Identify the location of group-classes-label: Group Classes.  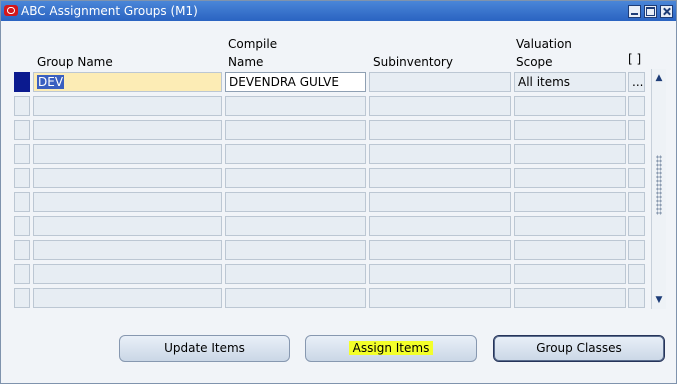
(579, 348).